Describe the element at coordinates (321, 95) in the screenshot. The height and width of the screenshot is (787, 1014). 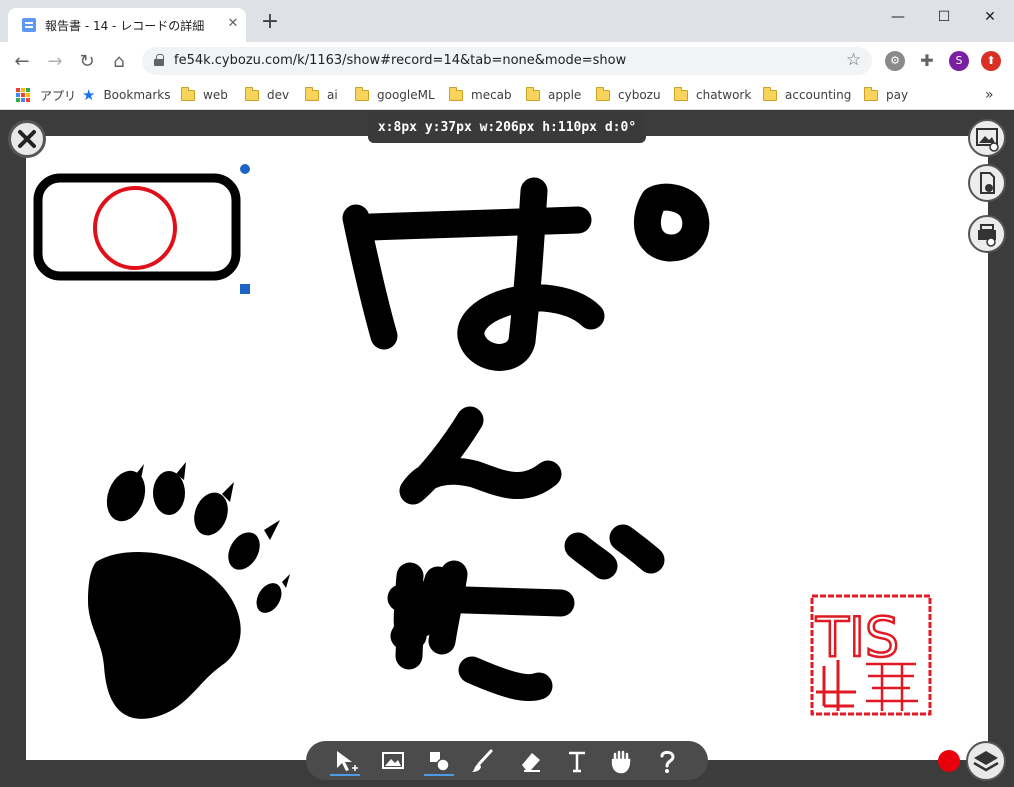
I see `bookmark-folder-ai: ai` at that location.